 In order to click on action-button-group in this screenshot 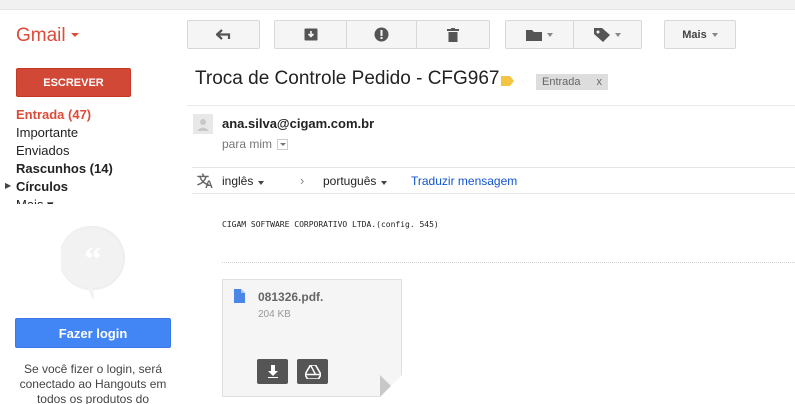, I will do `click(382, 34)`.